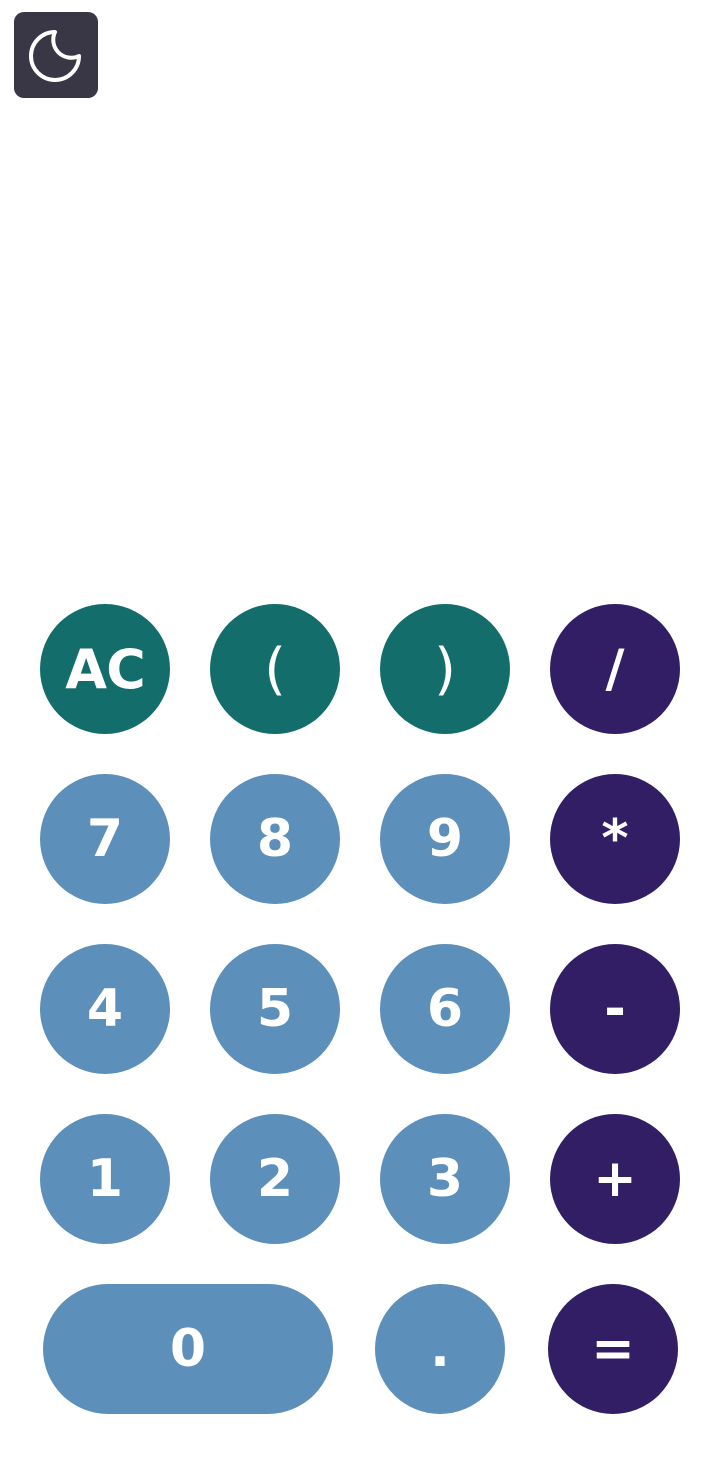  Describe the element at coordinates (440, 1349) in the screenshot. I see `decimal-button: .` at that location.